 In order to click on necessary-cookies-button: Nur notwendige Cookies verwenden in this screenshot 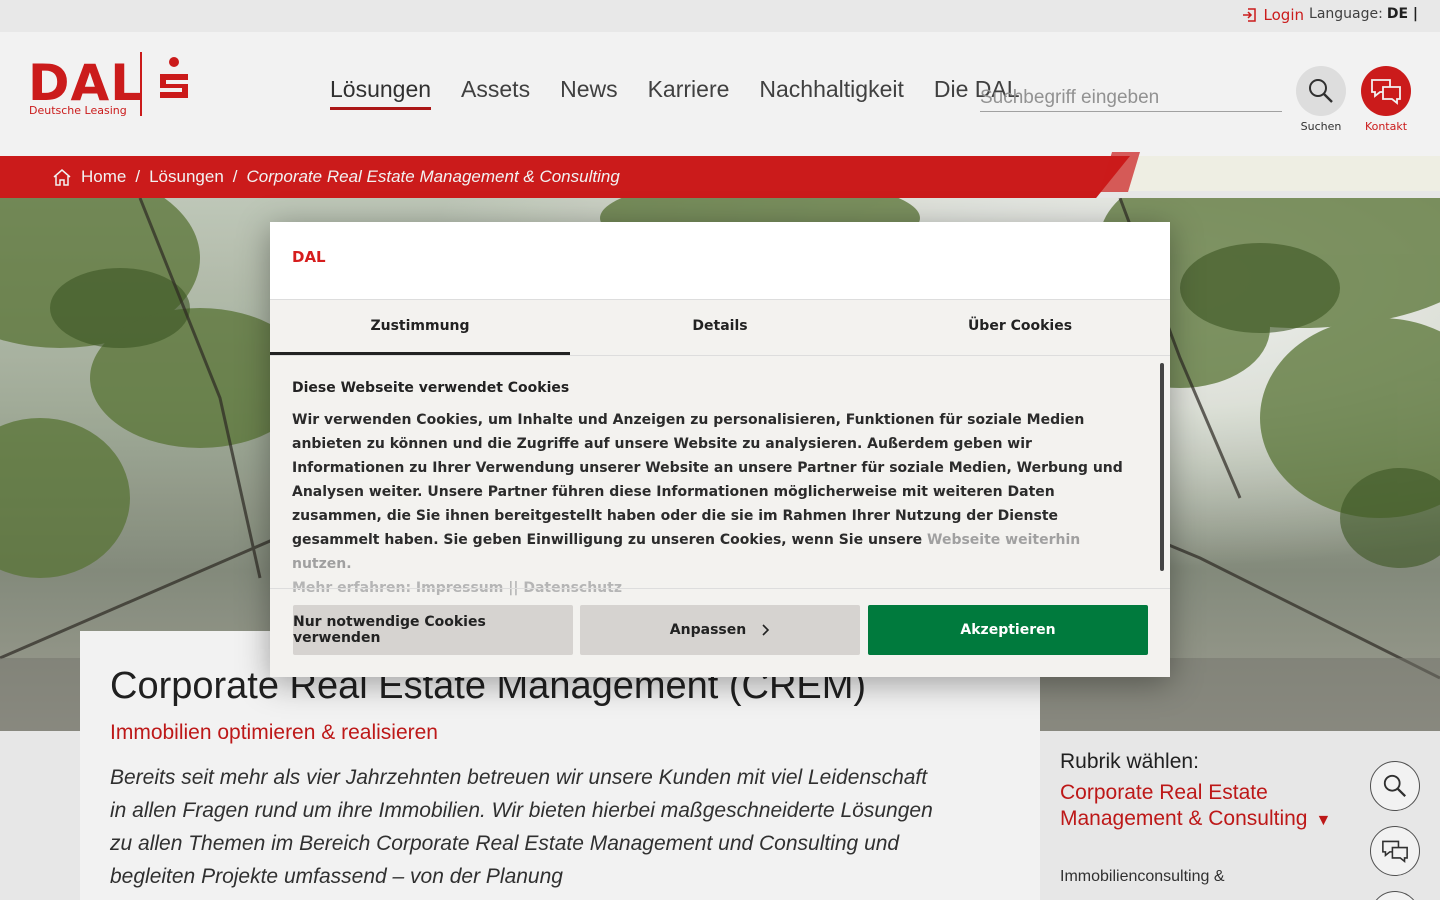, I will do `click(433, 630)`.